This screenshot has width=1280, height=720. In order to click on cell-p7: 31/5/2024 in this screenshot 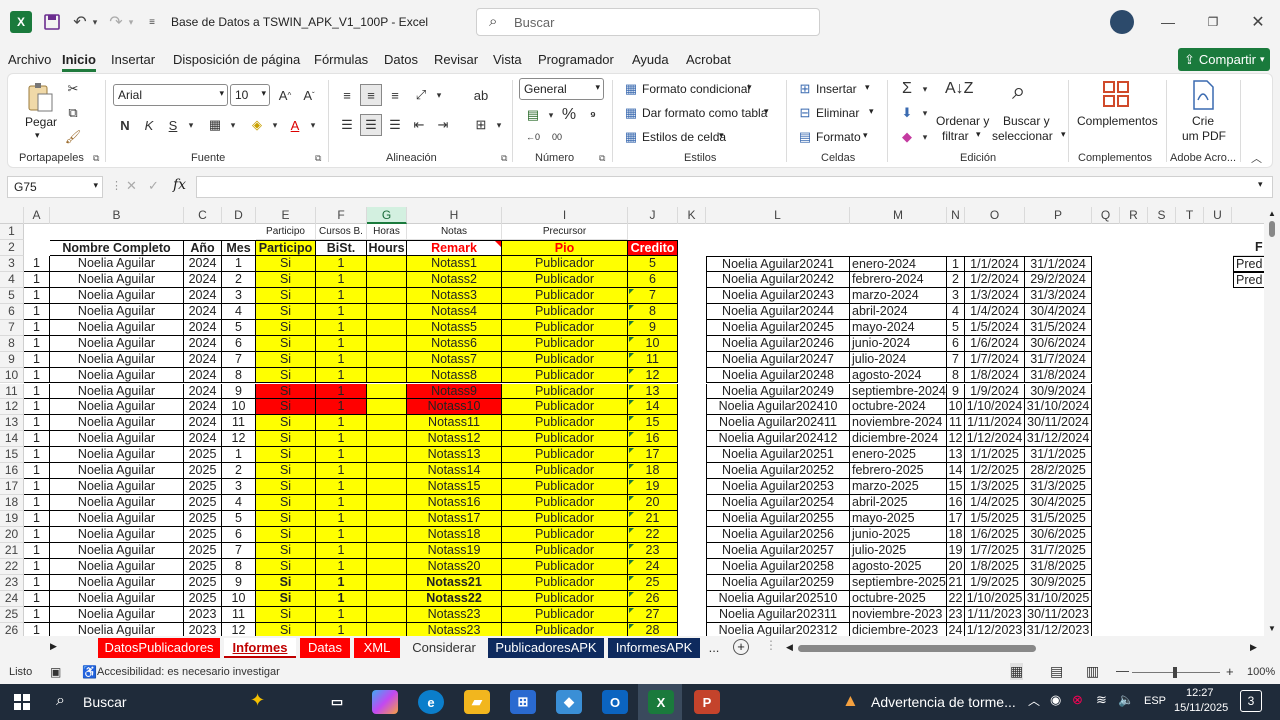, I will do `click(1058, 327)`.